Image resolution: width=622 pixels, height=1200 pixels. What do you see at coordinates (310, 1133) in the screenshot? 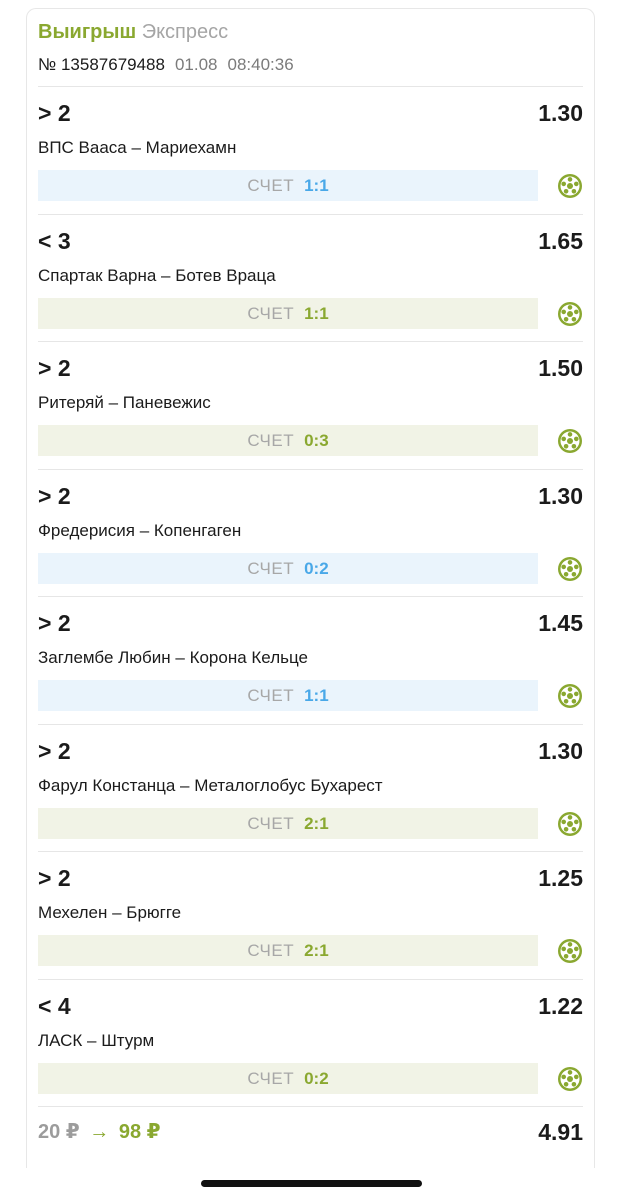
I see `ticket-footer: 20 ₽ → 98 ₽ 4.91` at bounding box center [310, 1133].